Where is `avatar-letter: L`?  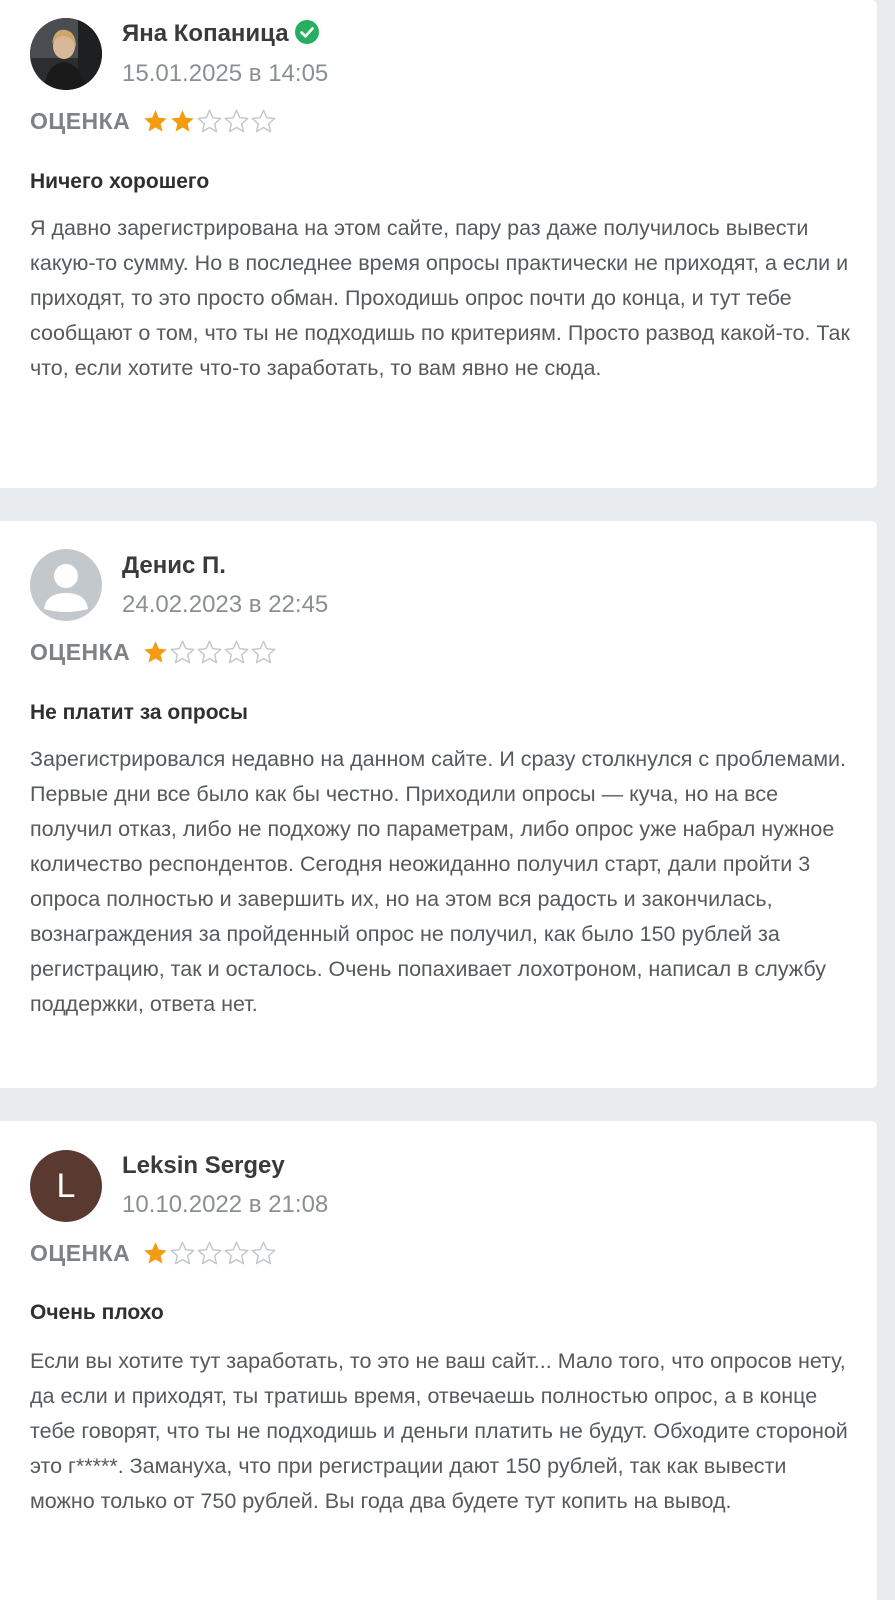
avatar-letter: L is located at coordinates (66, 1185).